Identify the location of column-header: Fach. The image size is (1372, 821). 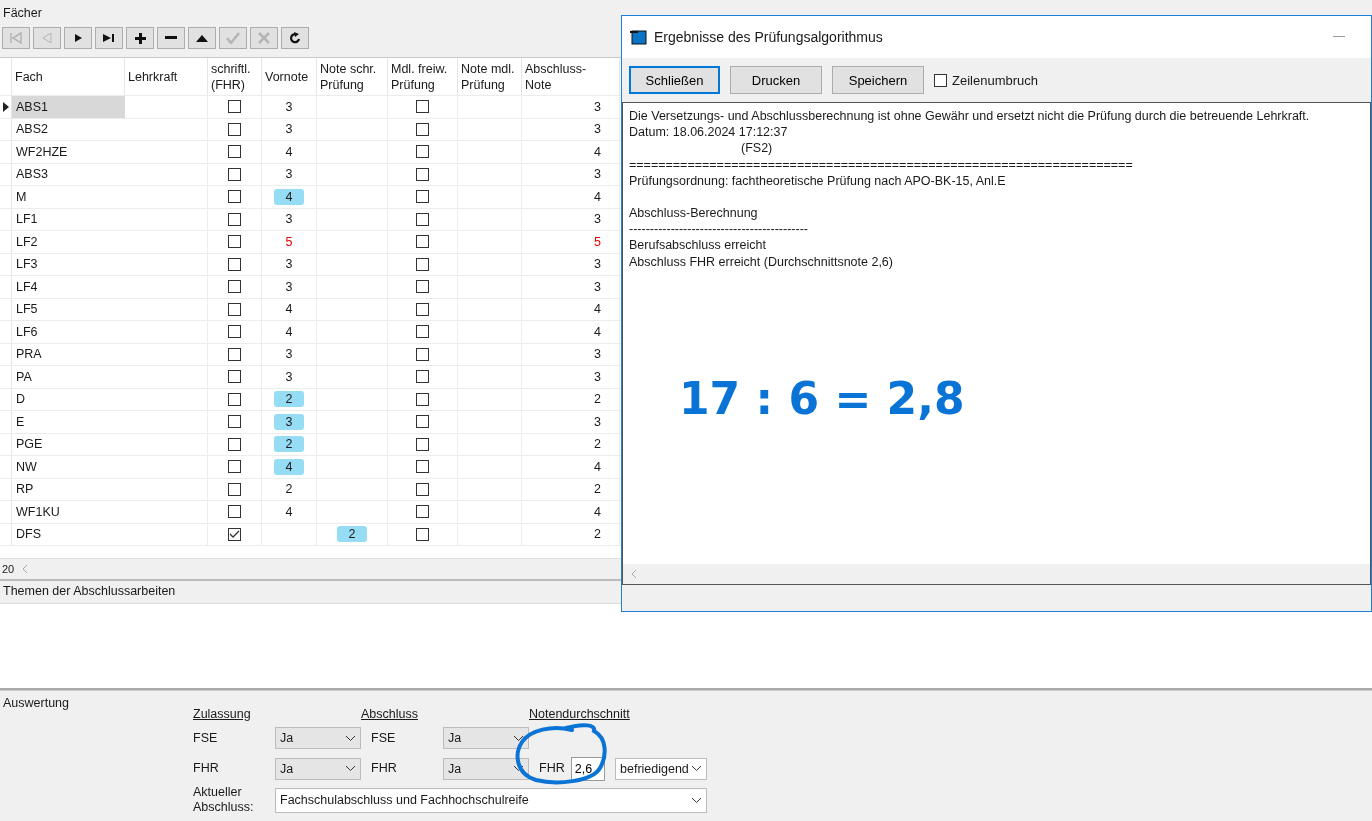
(68, 76).